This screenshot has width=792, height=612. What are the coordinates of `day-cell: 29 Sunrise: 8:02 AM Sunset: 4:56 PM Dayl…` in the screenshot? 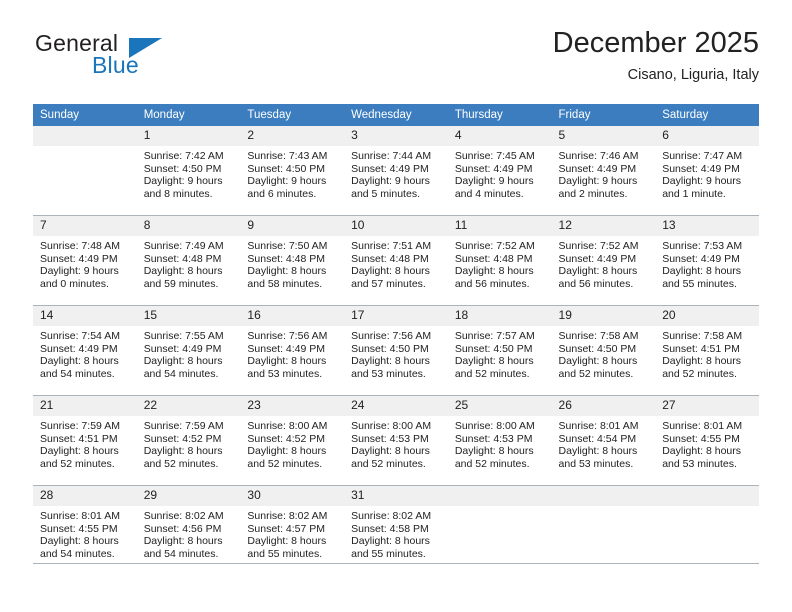 It's located at (188, 530).